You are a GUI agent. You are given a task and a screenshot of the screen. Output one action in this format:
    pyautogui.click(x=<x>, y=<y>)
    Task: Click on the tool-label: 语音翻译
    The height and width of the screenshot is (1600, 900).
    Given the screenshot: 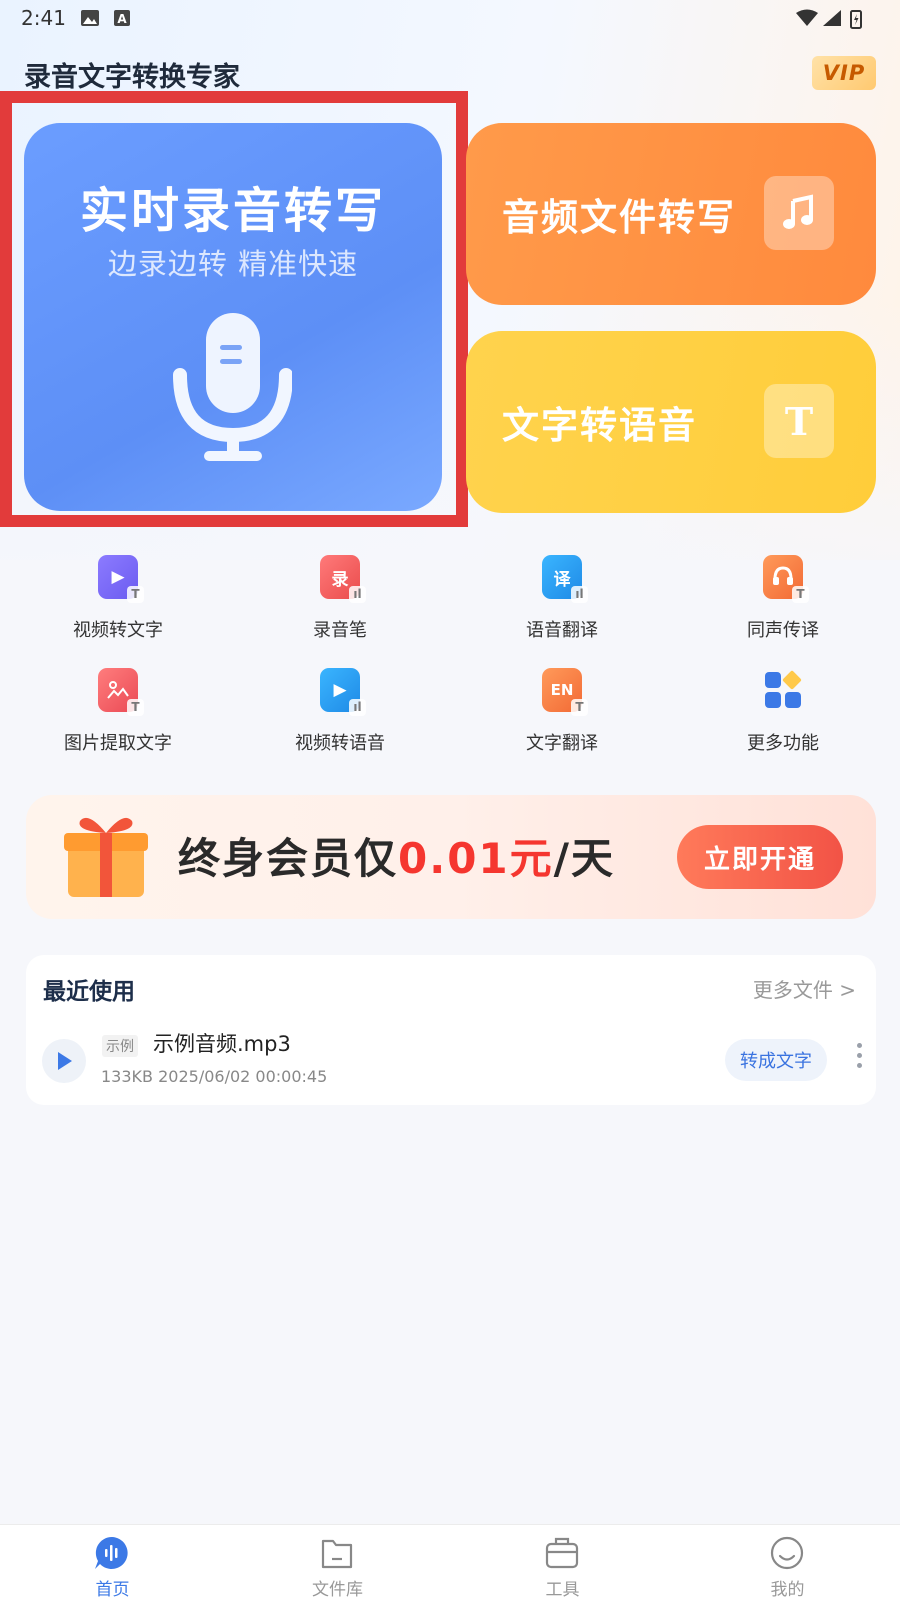 What is the action you would take?
    pyautogui.click(x=562, y=630)
    